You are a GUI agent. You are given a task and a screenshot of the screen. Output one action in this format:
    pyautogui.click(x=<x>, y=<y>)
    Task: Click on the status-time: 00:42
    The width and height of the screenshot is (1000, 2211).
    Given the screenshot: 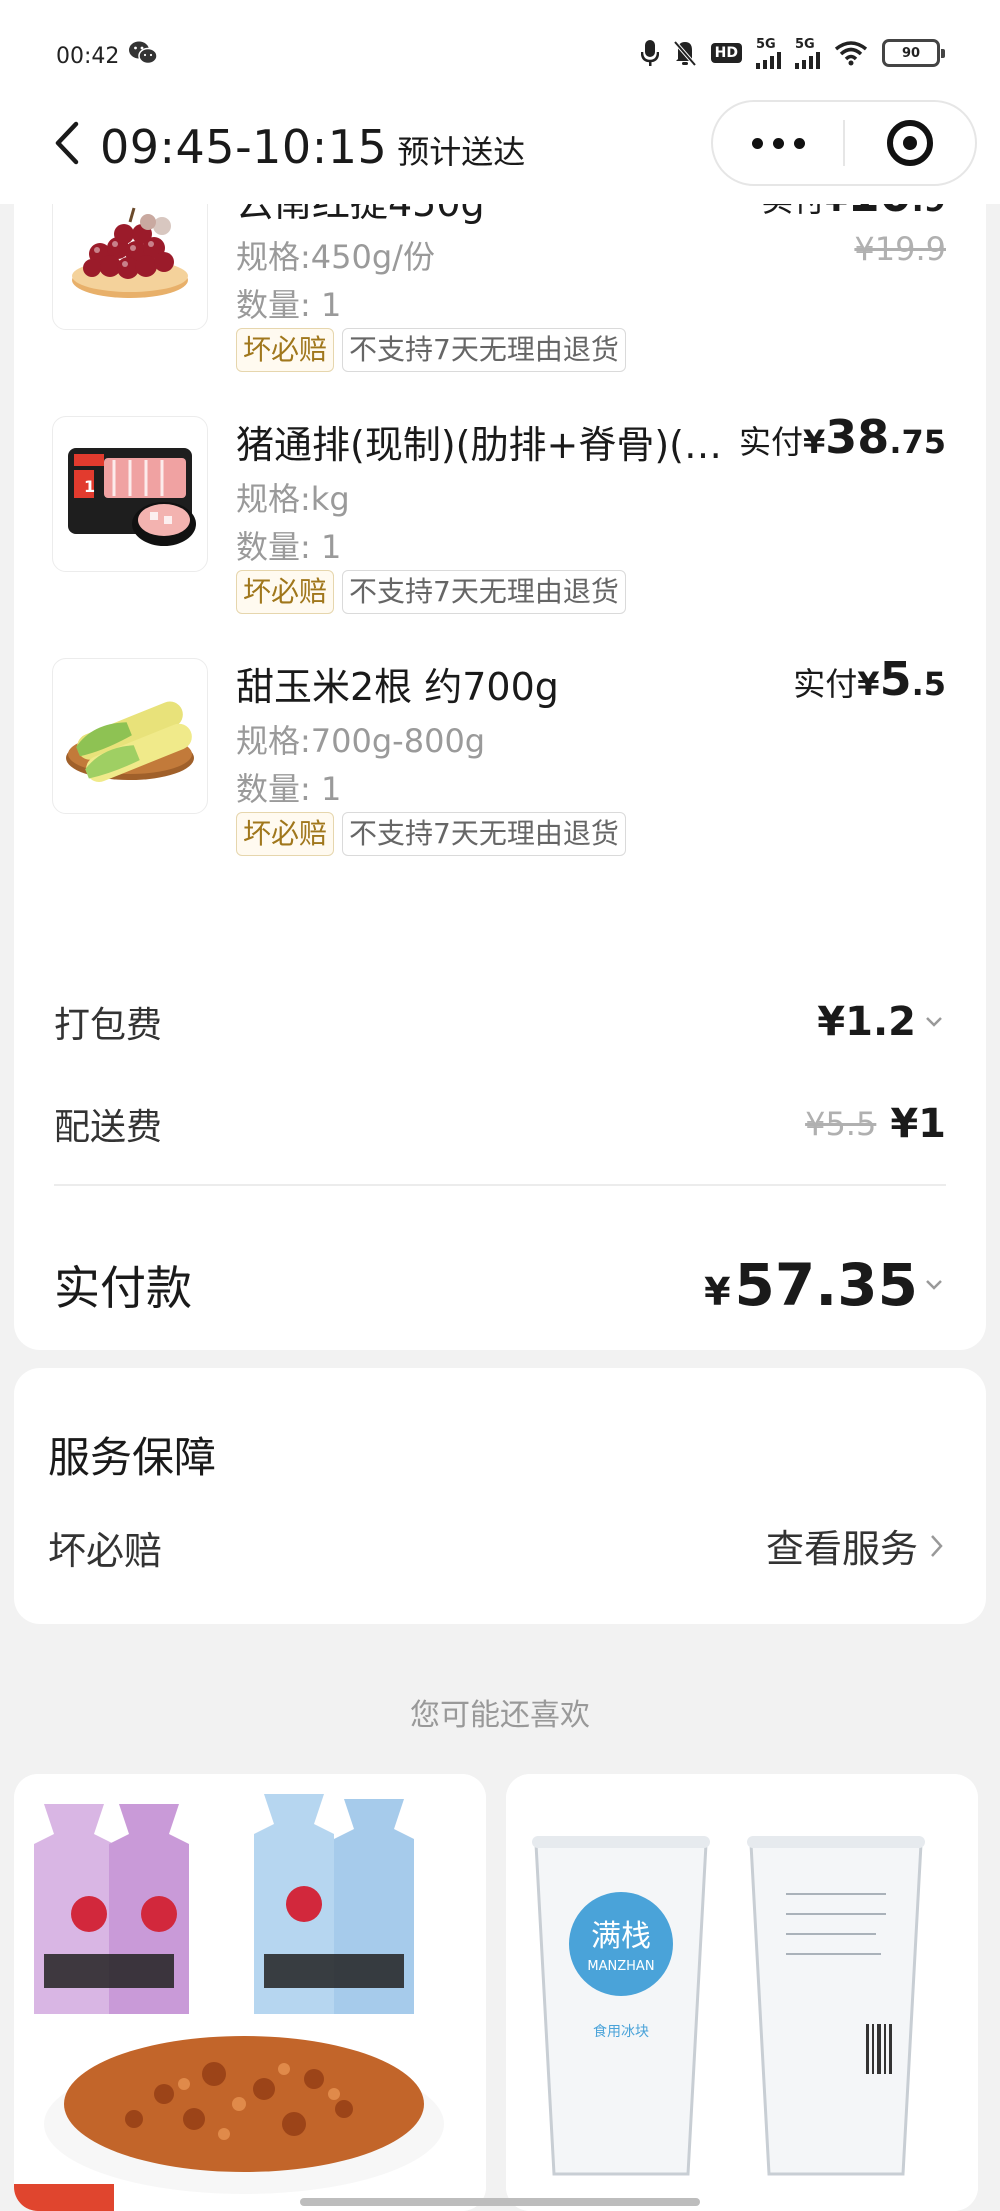 What is the action you would take?
    pyautogui.click(x=88, y=56)
    